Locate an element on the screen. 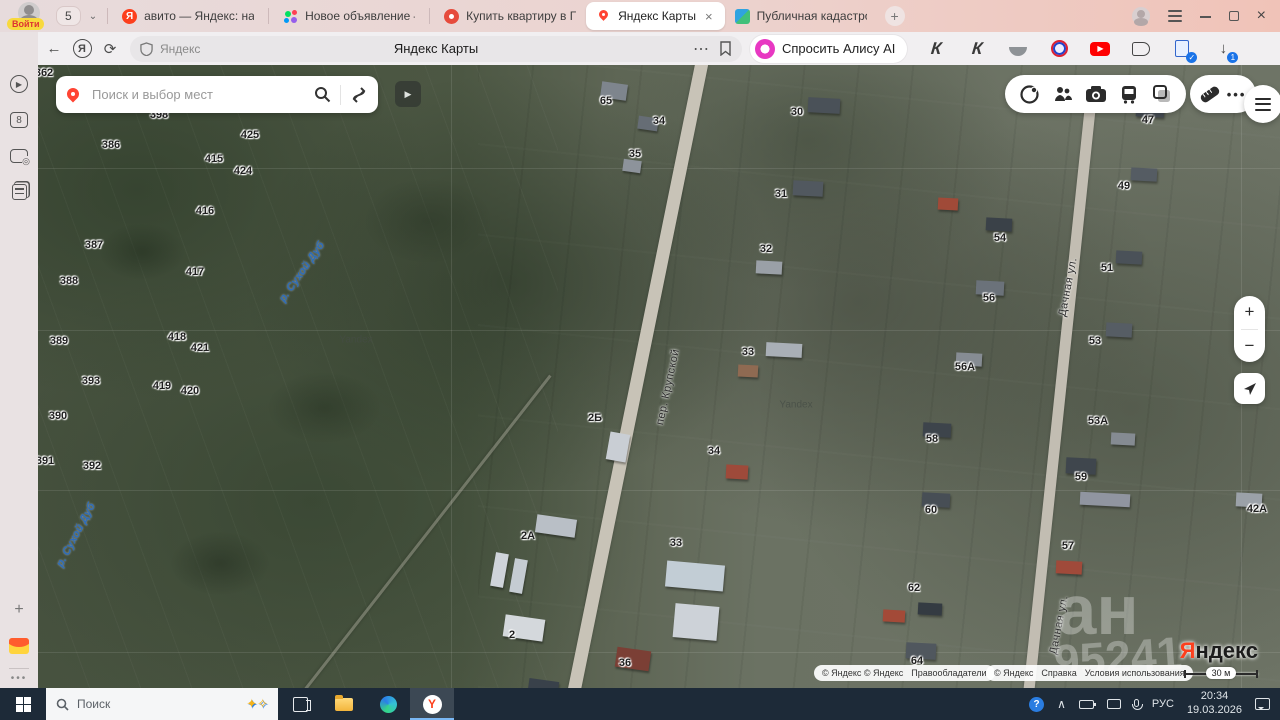  layers-icon is located at coordinates (1029, 94).